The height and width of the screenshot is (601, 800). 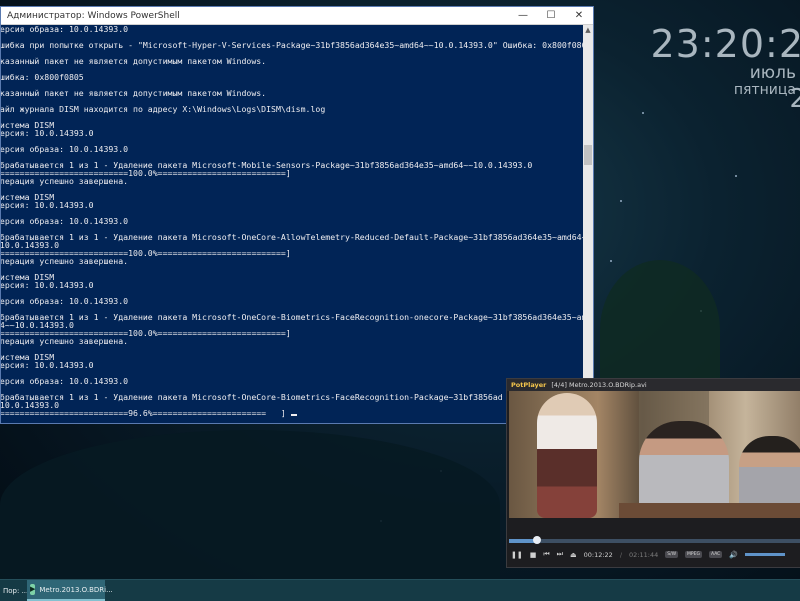 I want to click on video-codec-badge: MPEG, so click(x=693, y=554).